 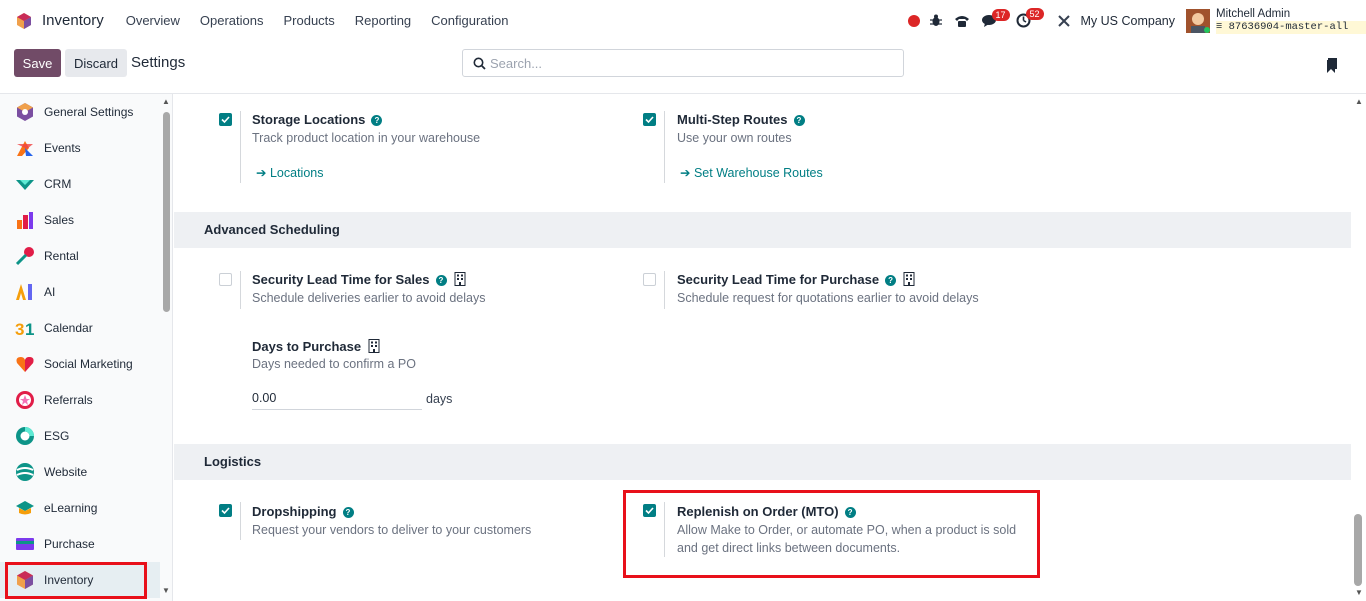 What do you see at coordinates (25, 148) in the screenshot?
I see `events-icon` at bounding box center [25, 148].